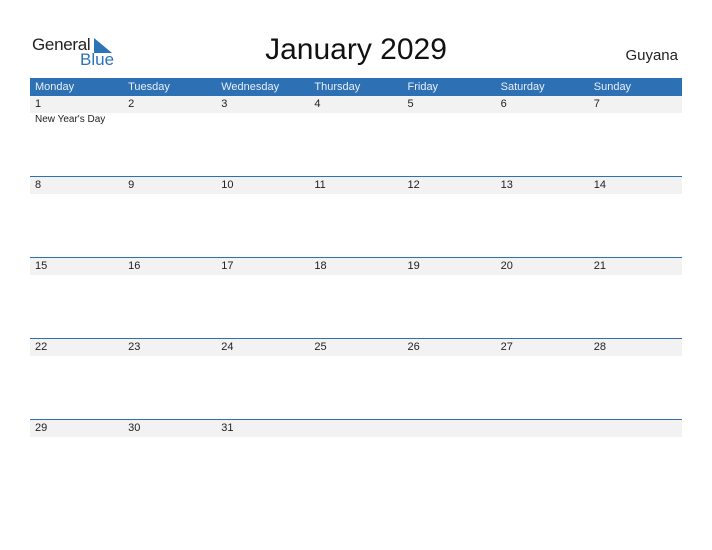 The image size is (712, 550). I want to click on day-number: 13, so click(506, 185).